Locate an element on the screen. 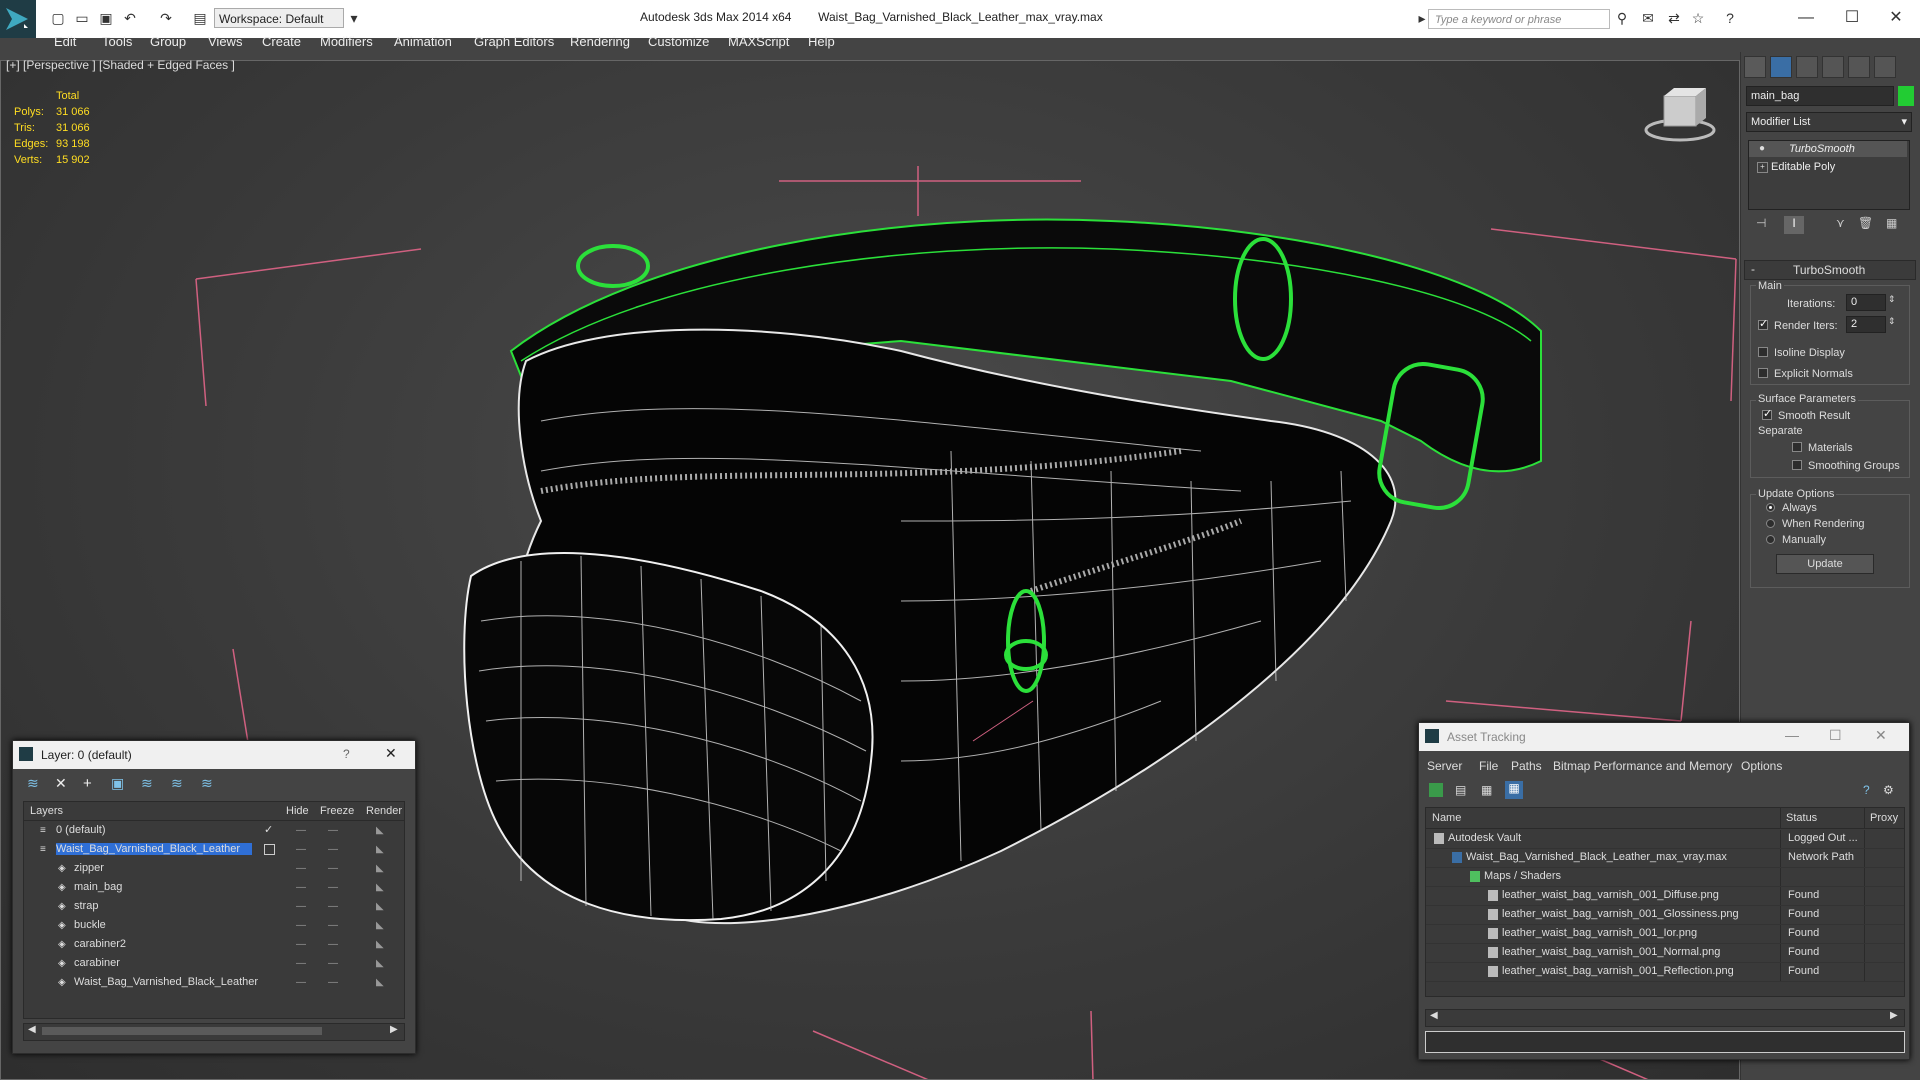 This screenshot has height=1080, width=1920. favorites-star-icon: ☆ is located at coordinates (1698, 18).